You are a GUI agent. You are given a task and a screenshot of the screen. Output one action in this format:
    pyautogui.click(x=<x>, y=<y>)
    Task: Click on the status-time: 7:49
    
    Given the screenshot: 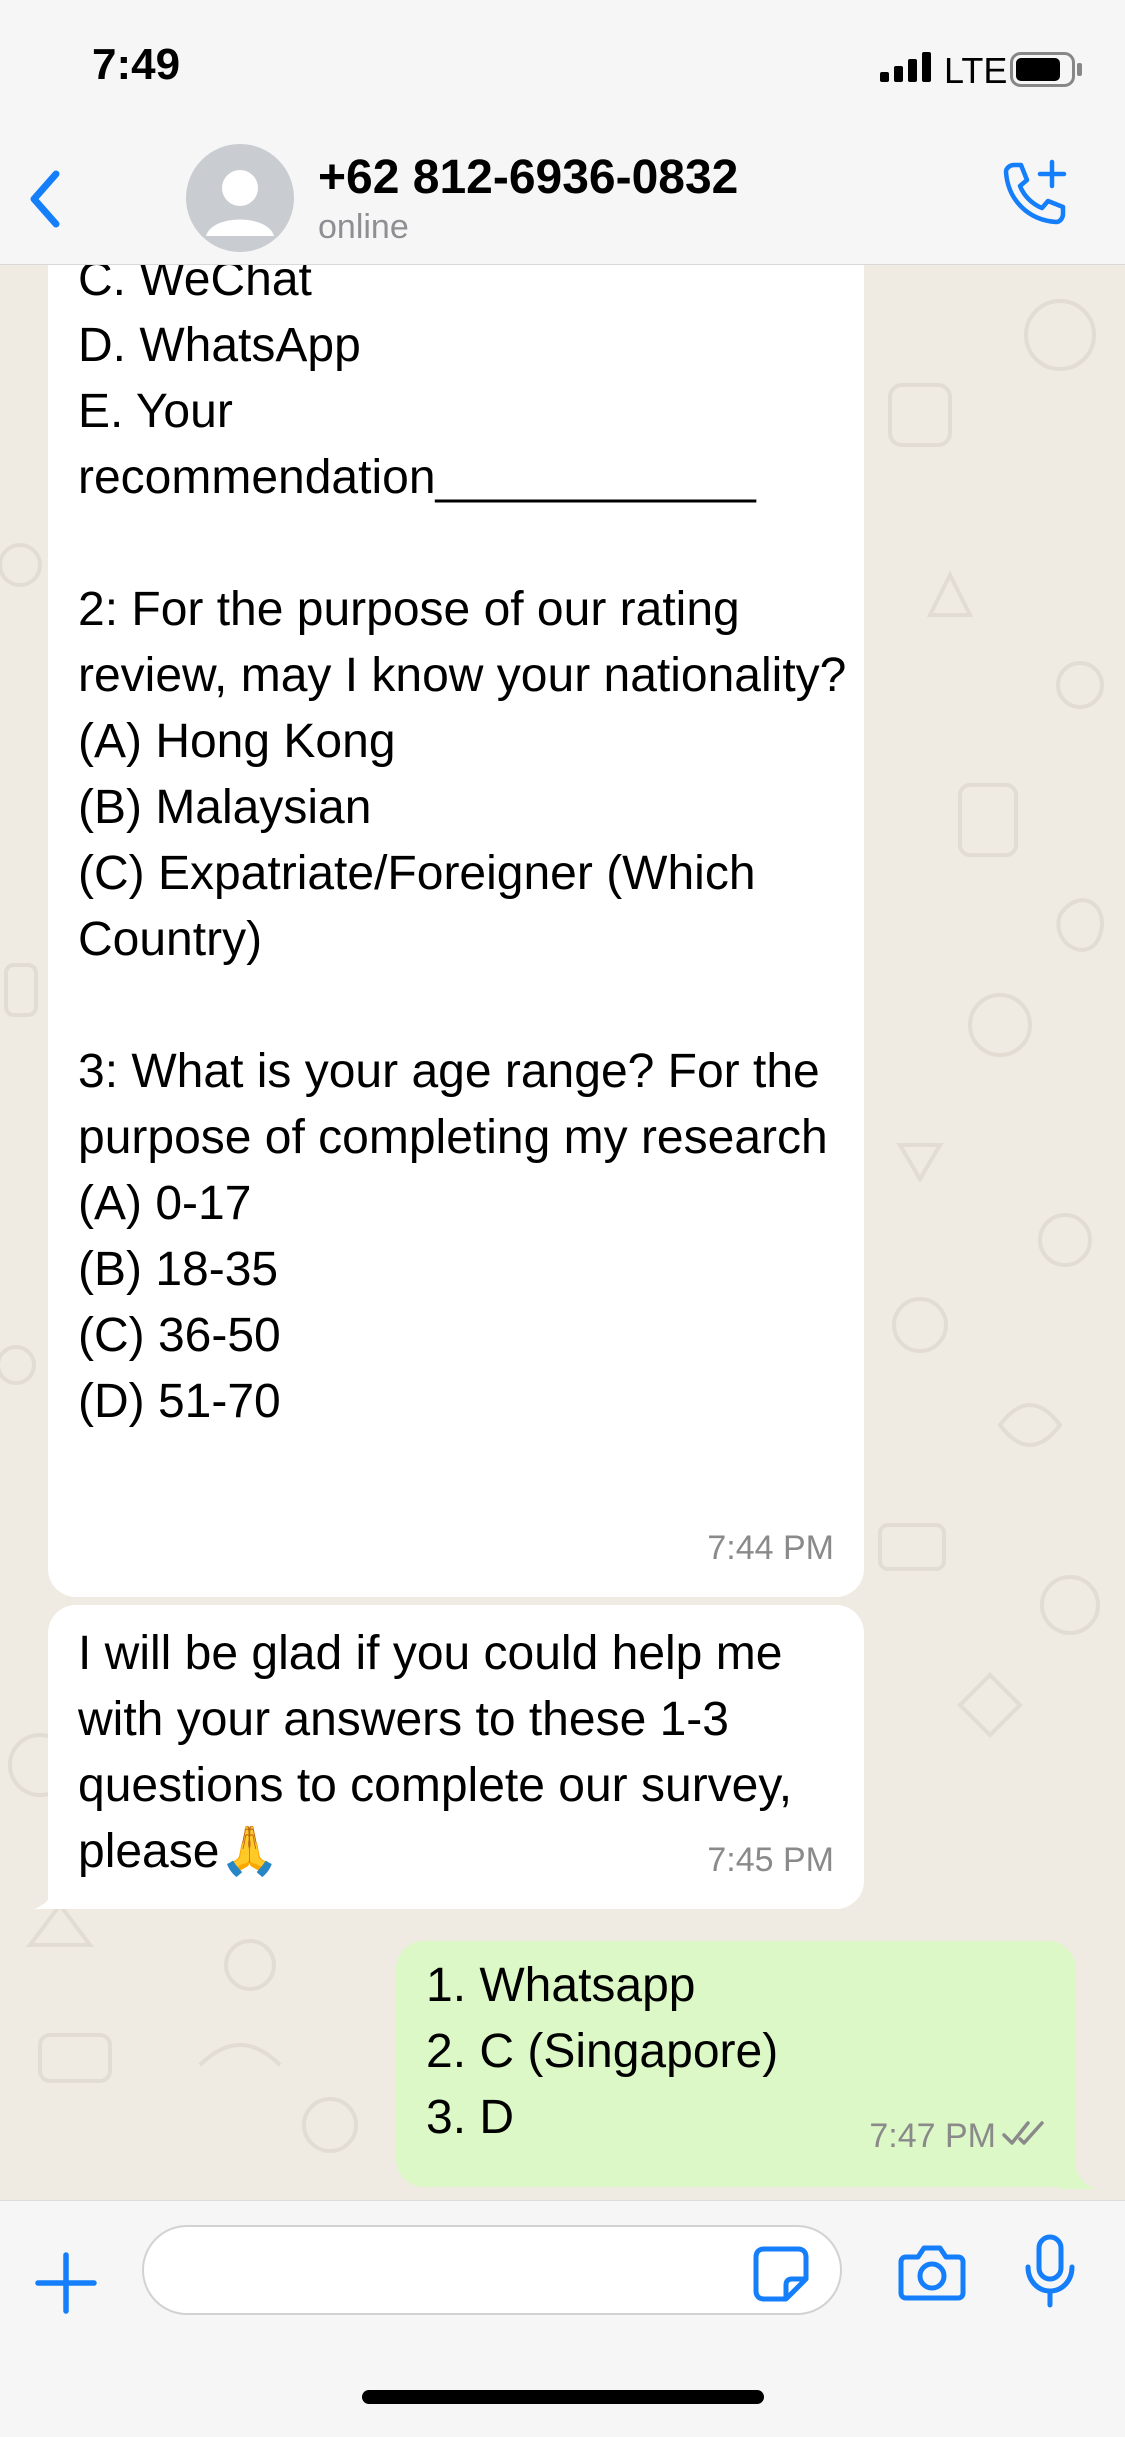 What is the action you would take?
    pyautogui.click(x=136, y=64)
    